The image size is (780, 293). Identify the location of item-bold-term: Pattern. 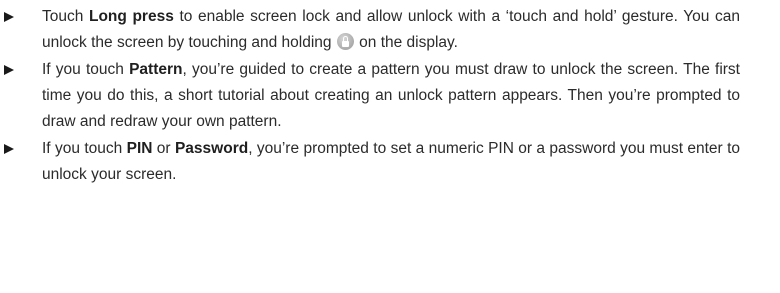
(156, 69).